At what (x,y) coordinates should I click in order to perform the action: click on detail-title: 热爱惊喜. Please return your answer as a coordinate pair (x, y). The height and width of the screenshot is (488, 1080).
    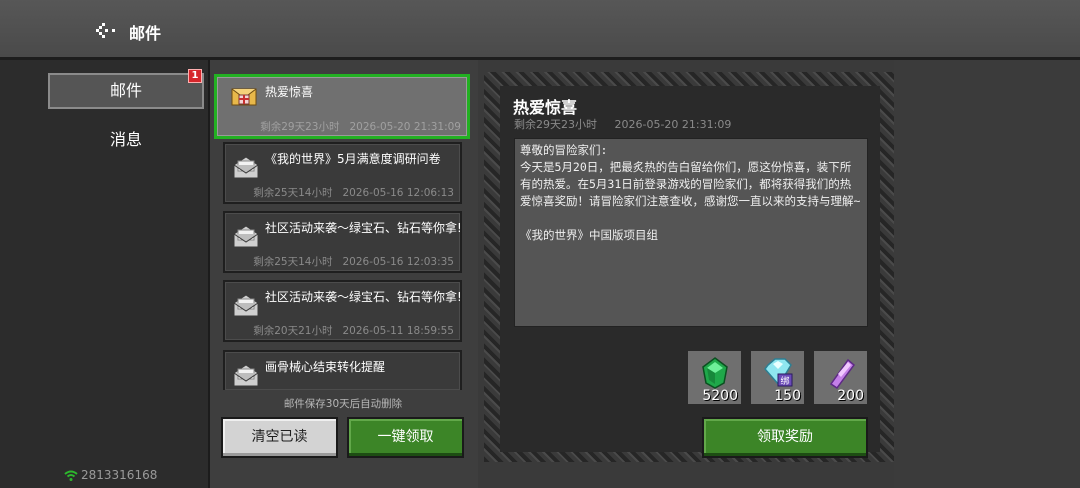
    Looking at the image, I should click on (545, 107).